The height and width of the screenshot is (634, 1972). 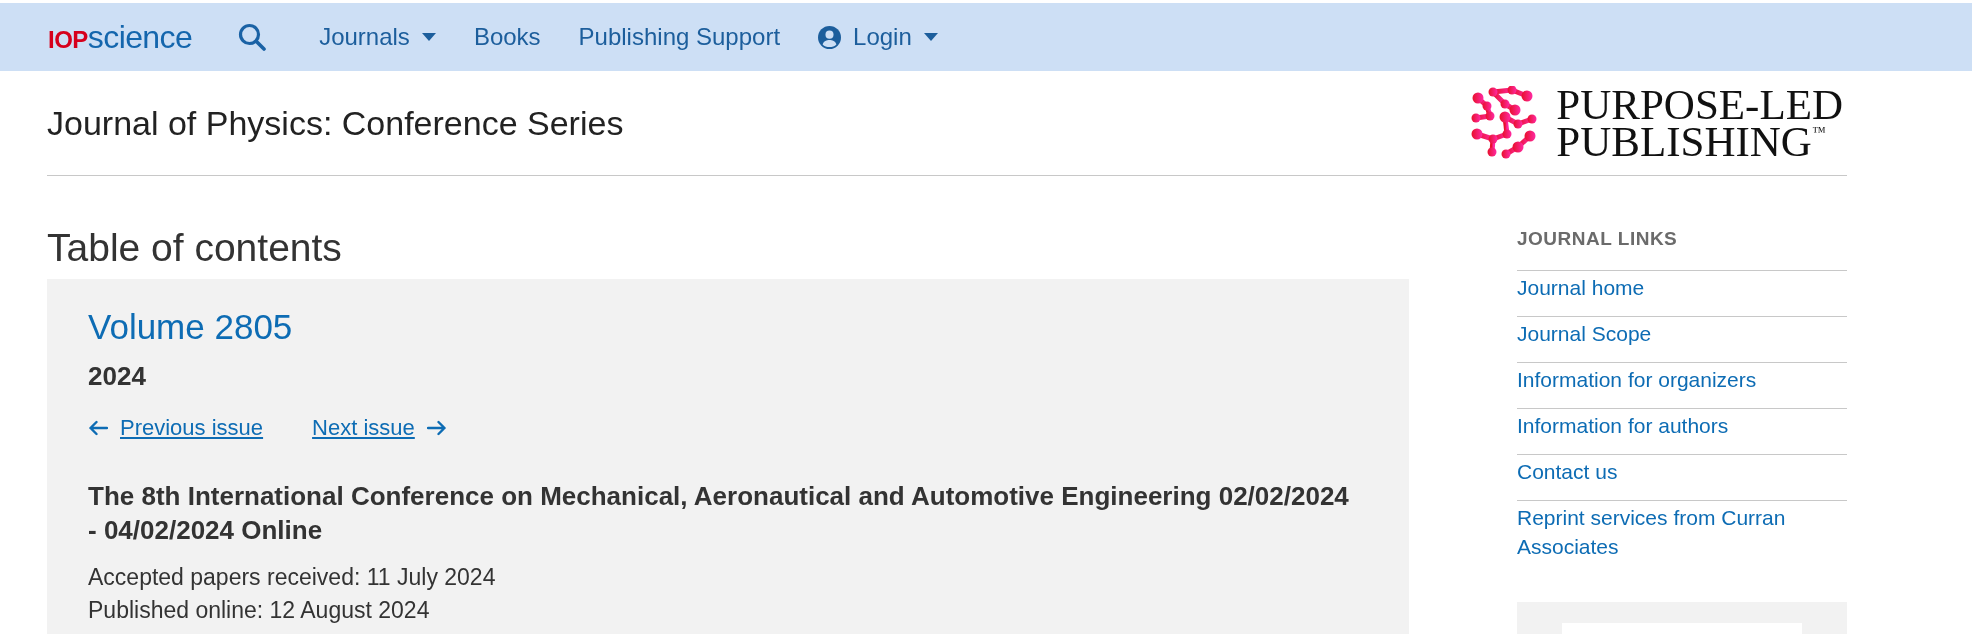 I want to click on nav-dropdown: Journals, so click(x=377, y=37).